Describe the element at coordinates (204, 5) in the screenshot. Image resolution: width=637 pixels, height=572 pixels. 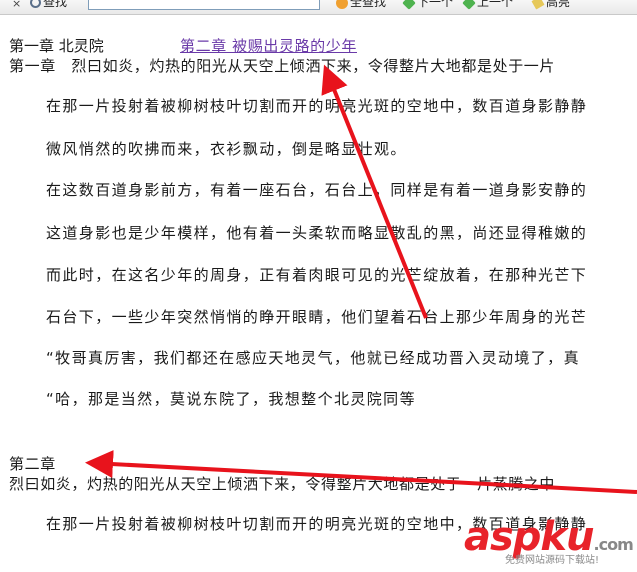
I see `find-input` at that location.